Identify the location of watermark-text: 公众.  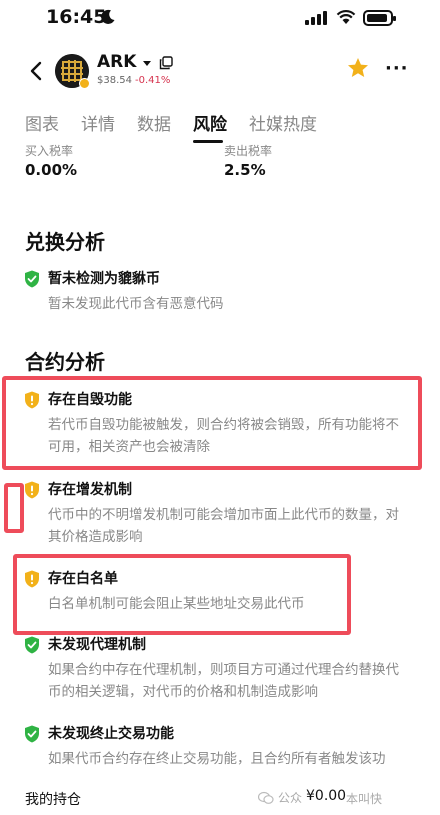
(290, 798).